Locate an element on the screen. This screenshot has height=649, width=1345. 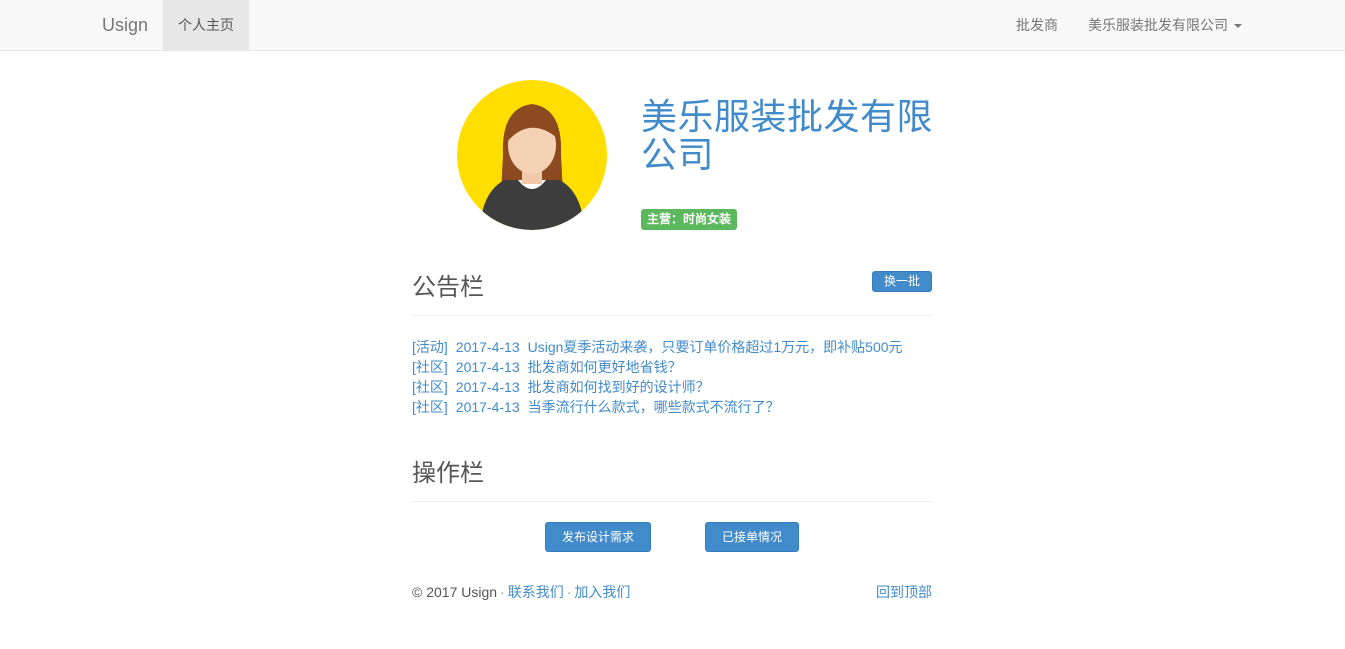
list-item: [社区] 2017-4-13 当季流行什么款式，哪些款式不流行了？ is located at coordinates (672, 407).